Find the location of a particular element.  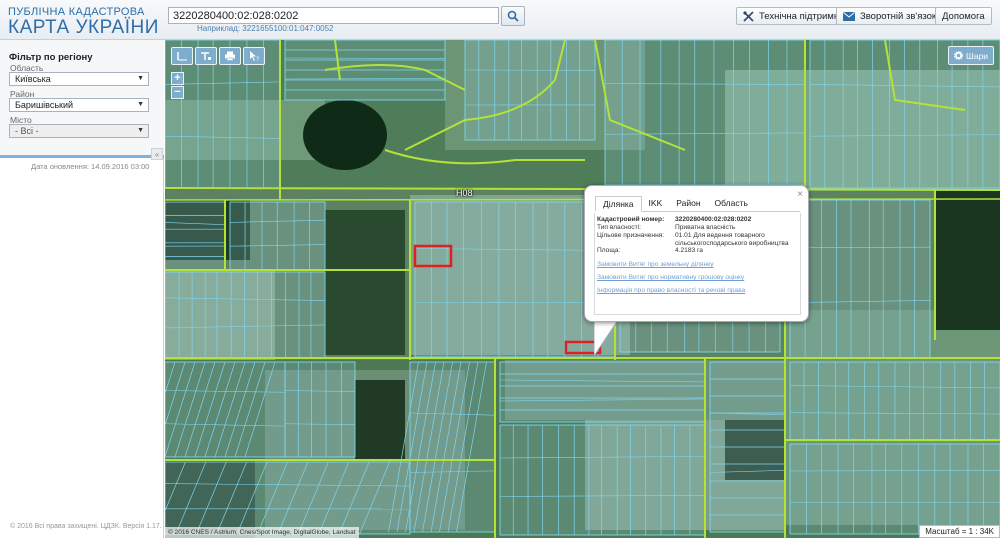

pointer-help-icon: ? is located at coordinates (255, 56).